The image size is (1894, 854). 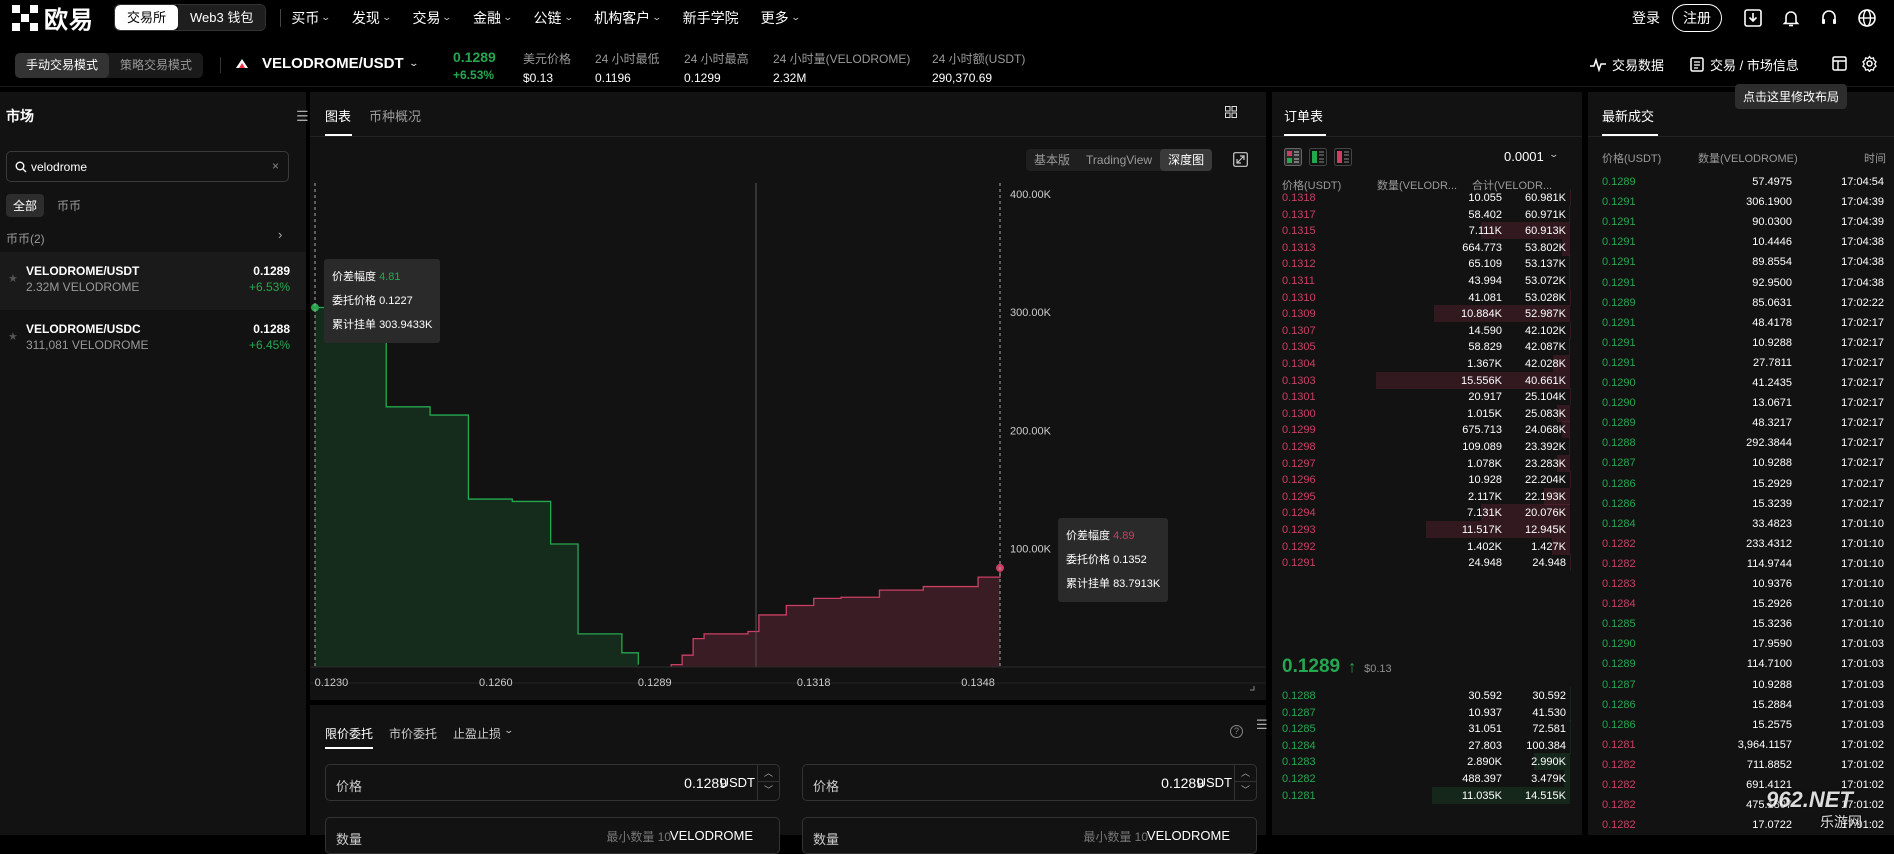 What do you see at coordinates (1421, 428) in the screenshot?
I see `ask-row: 0.1299675.71324.068K` at bounding box center [1421, 428].